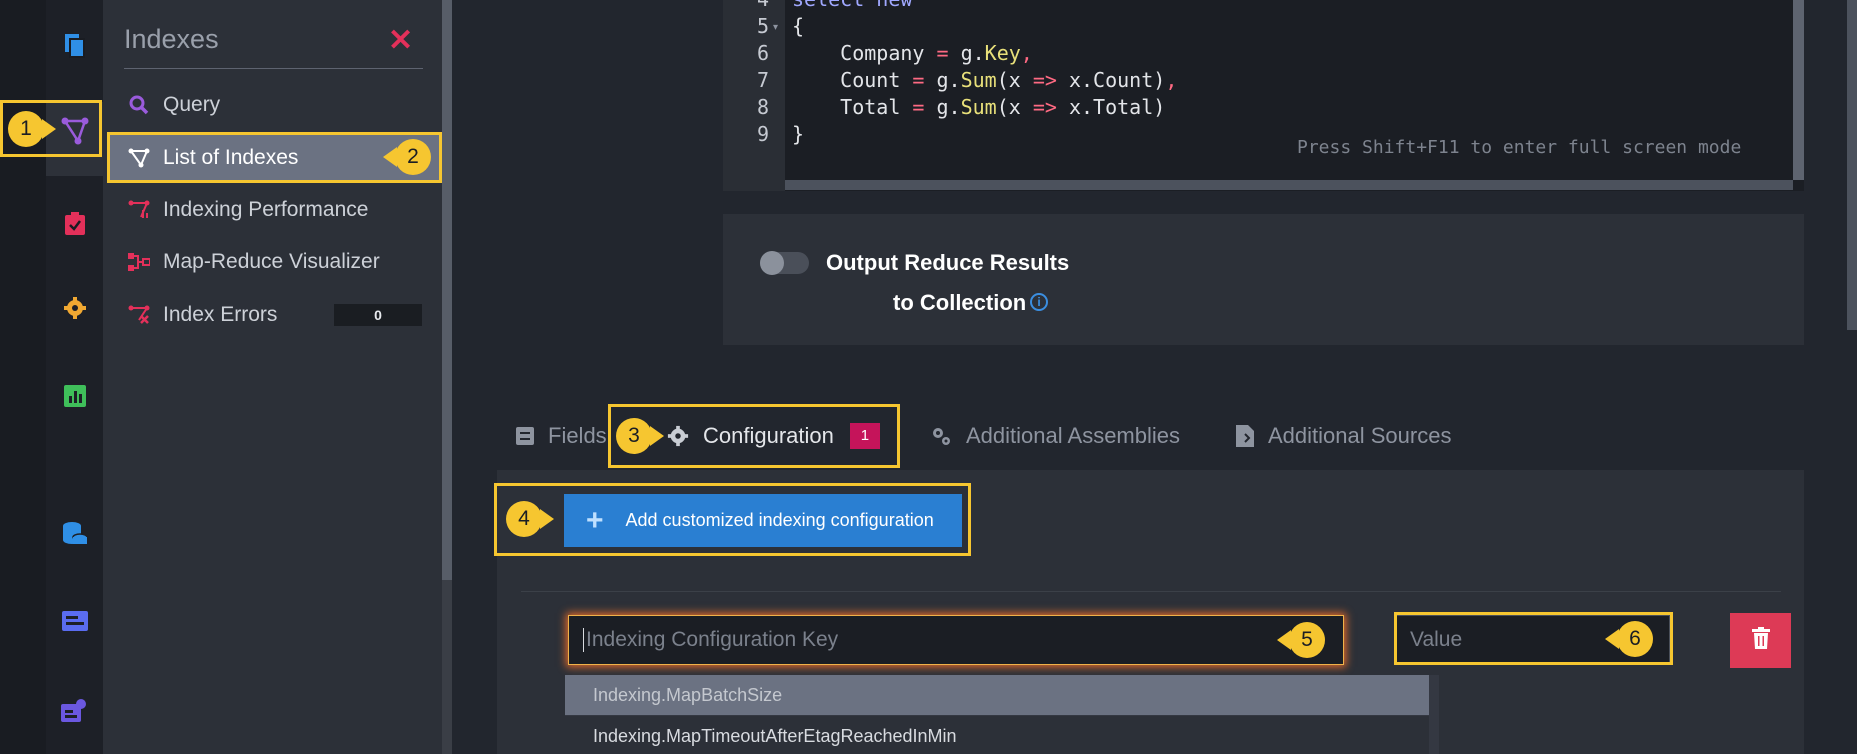  Describe the element at coordinates (912, 53) in the screenshot. I see `code-line: Company = g.Key,` at that location.